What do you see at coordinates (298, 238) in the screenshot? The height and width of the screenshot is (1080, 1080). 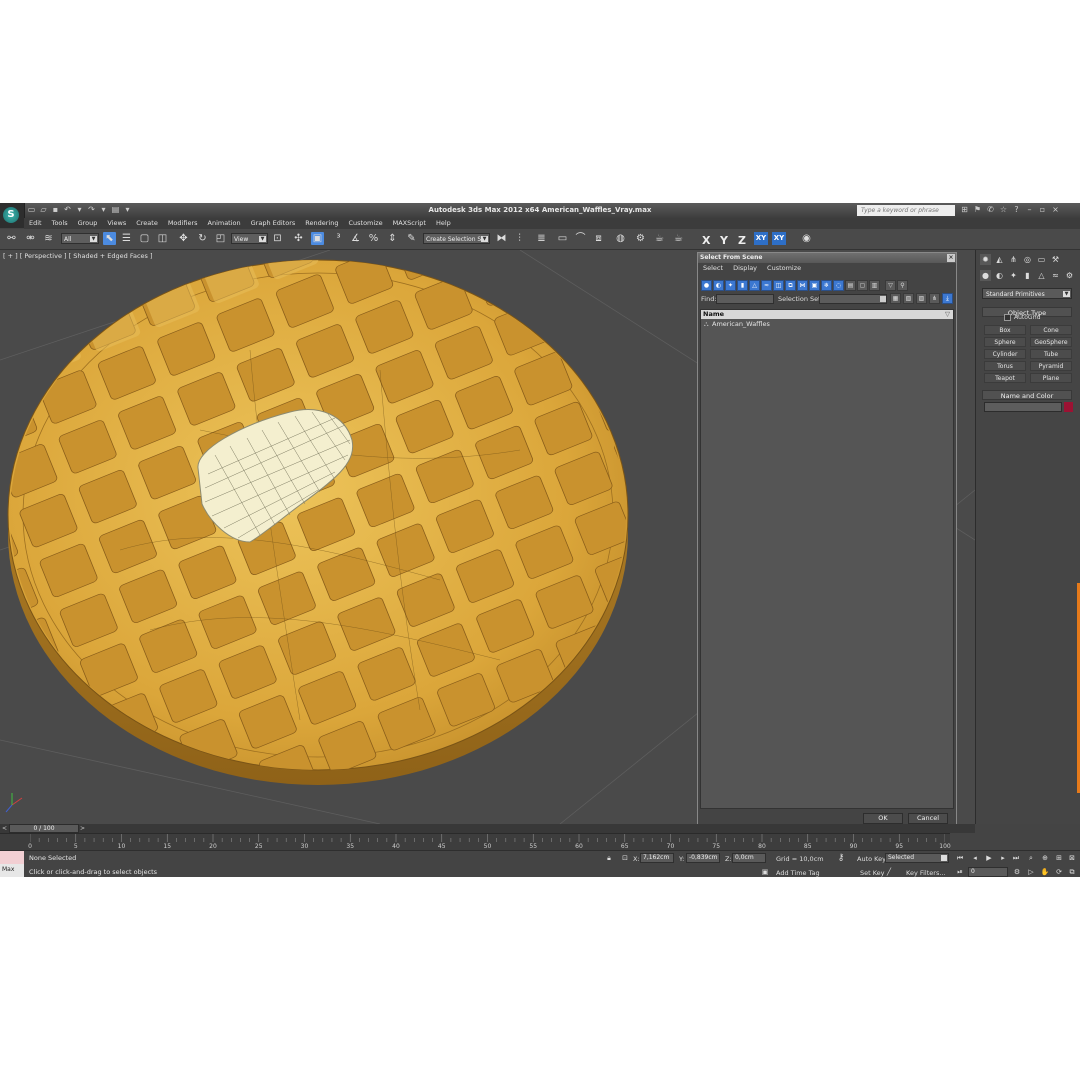 I see `select-manipulate-icon: ✣` at bounding box center [298, 238].